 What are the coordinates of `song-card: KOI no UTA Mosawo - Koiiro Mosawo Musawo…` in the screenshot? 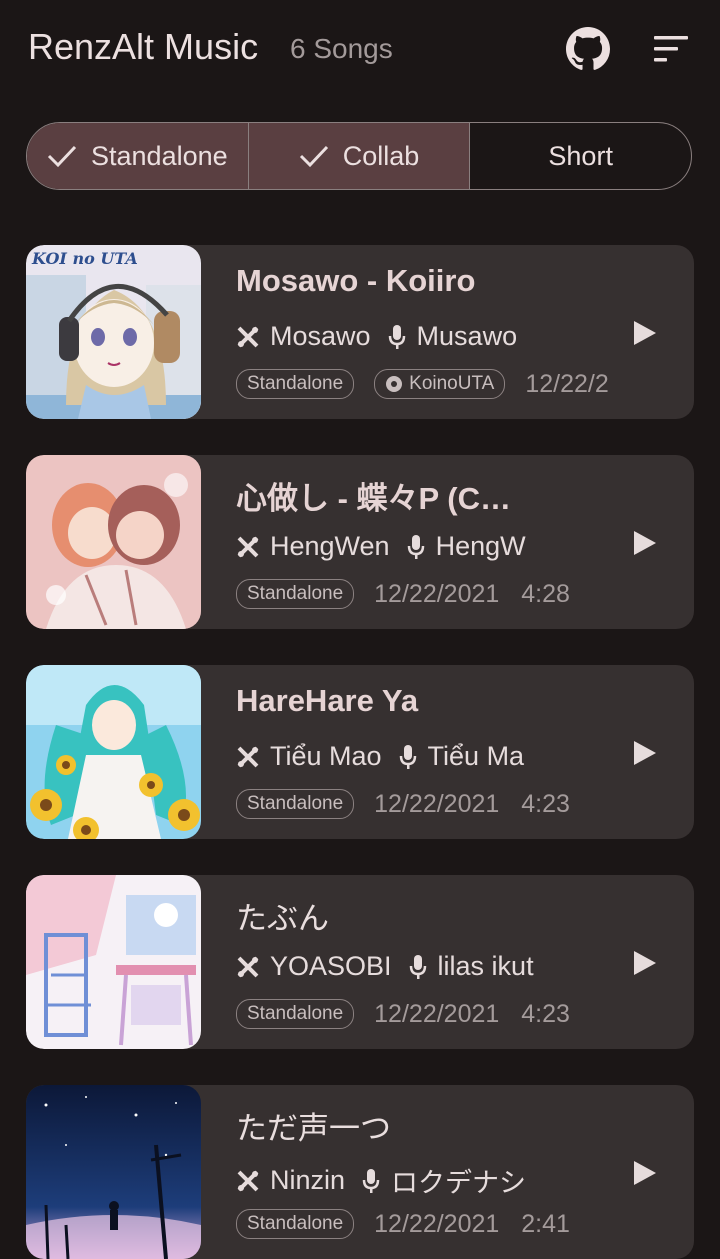 It's located at (360, 332).